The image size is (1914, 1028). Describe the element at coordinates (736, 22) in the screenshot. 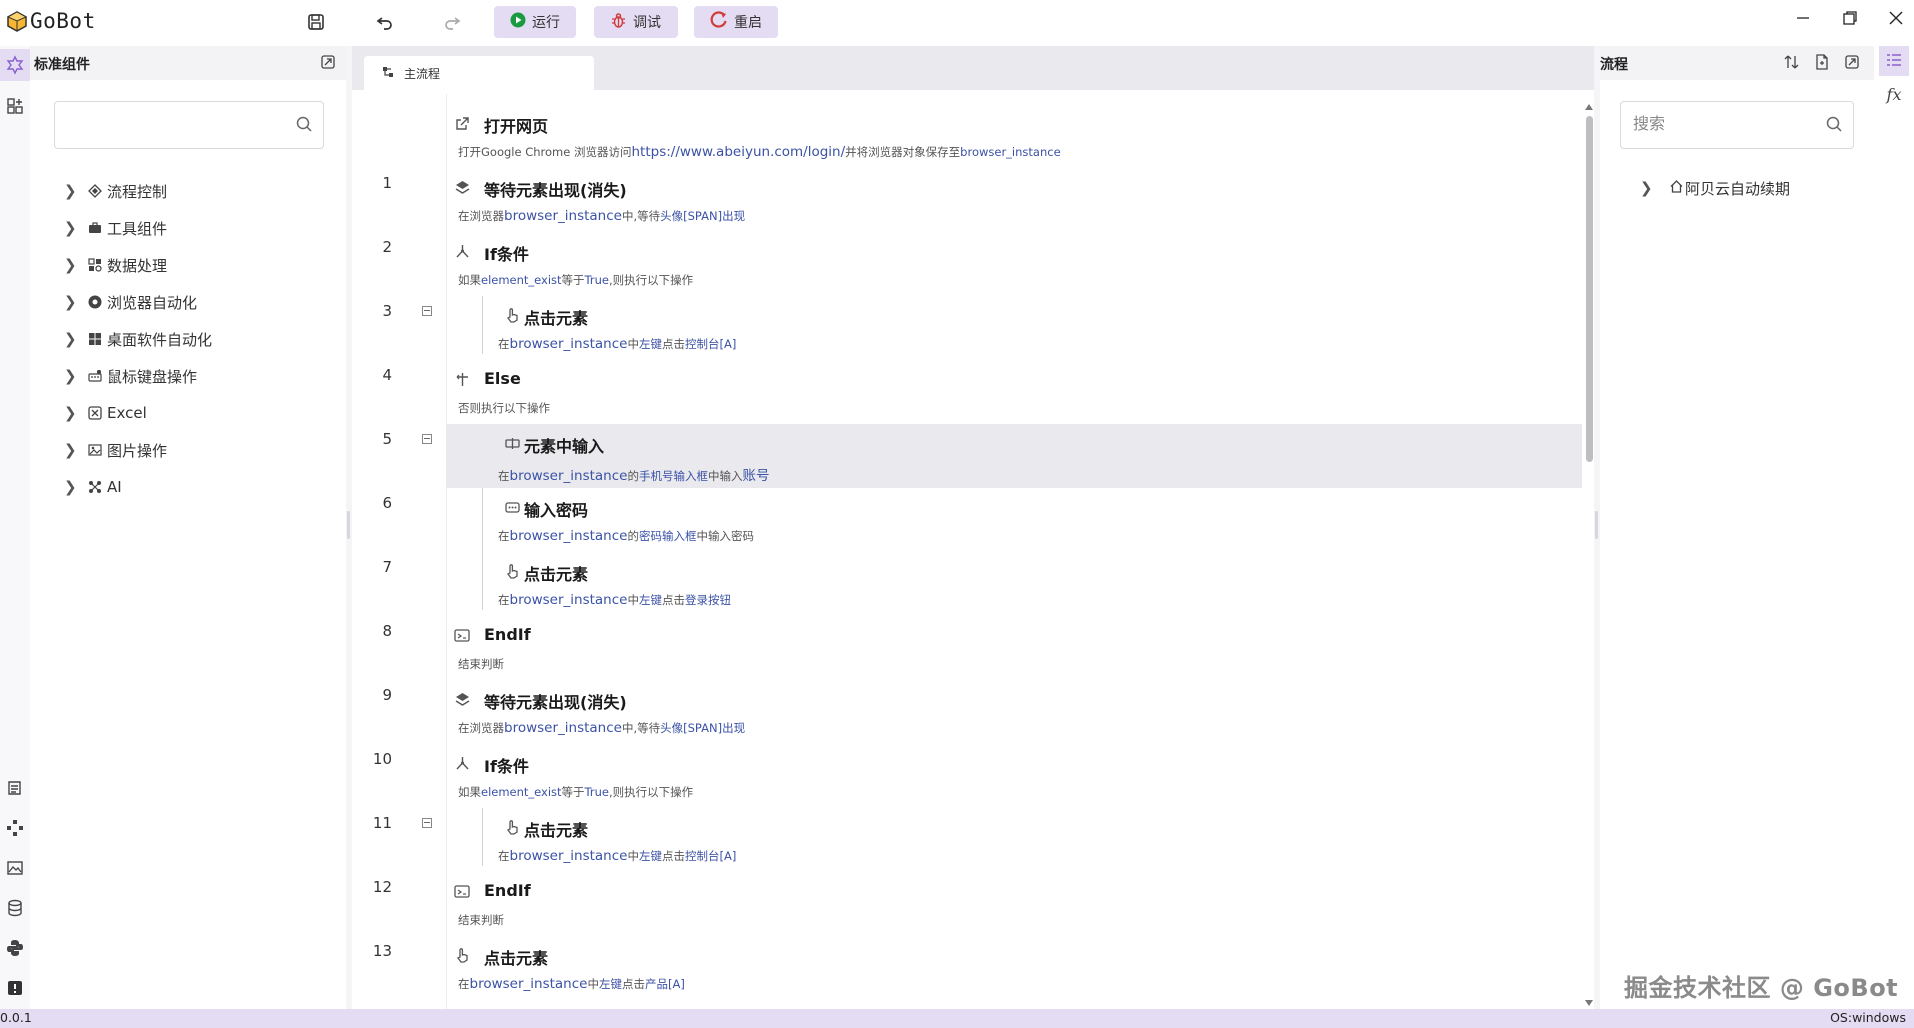

I see `restart-button: 重启` at that location.